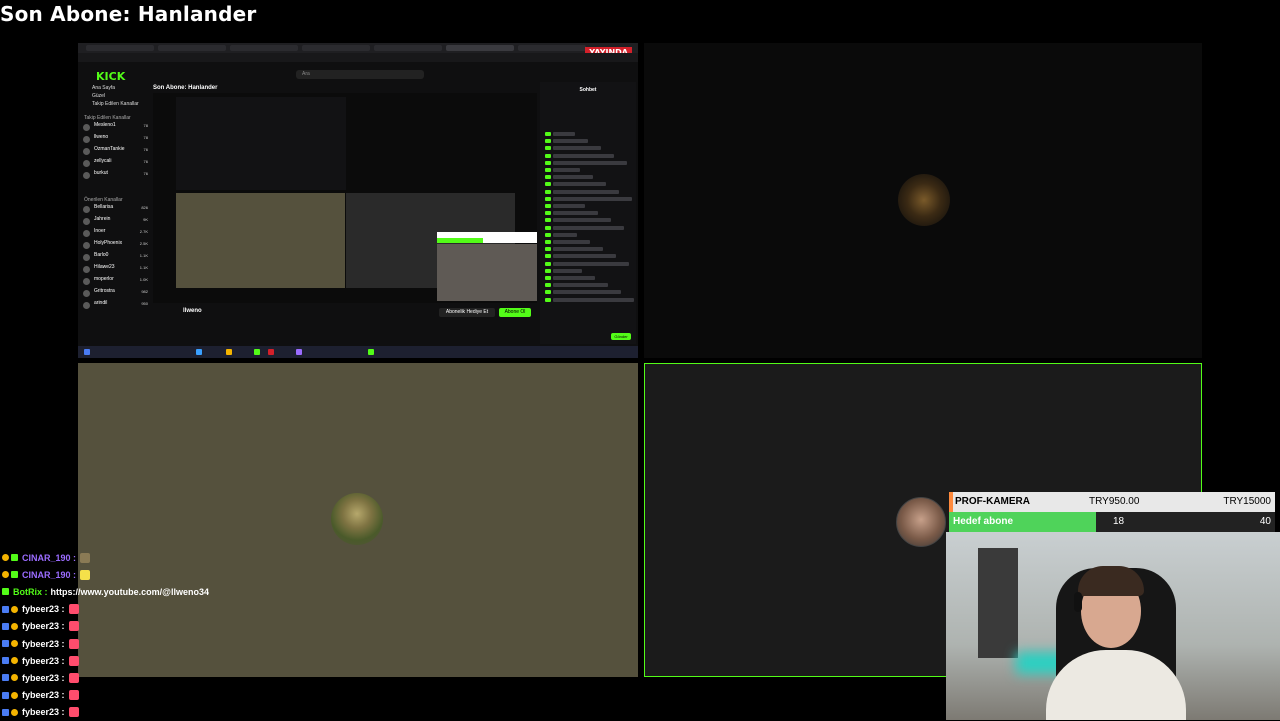  What do you see at coordinates (143, 231) in the screenshot?
I see `channel-viewers: 2.7K` at bounding box center [143, 231].